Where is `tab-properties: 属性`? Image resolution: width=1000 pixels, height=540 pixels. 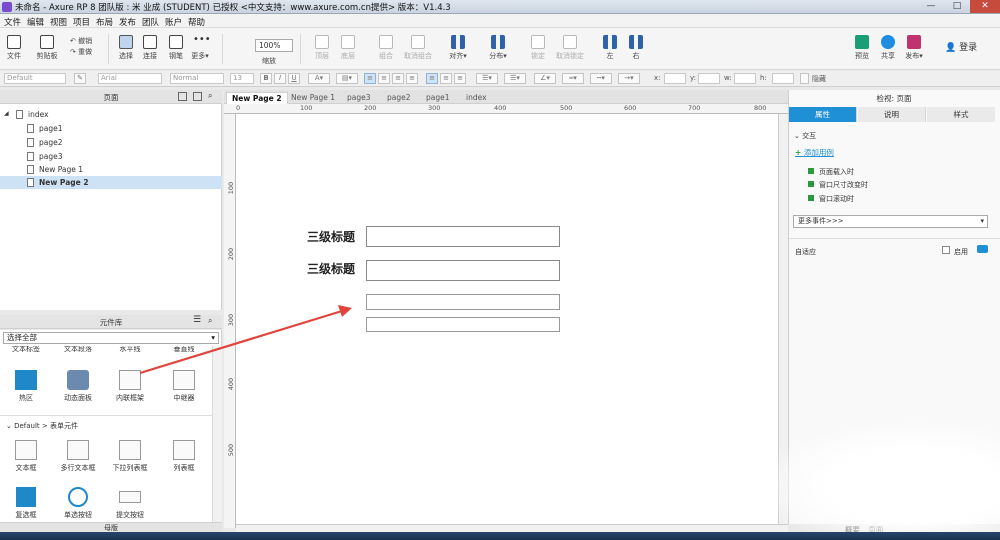
tab-properties: 属性 is located at coordinates (823, 114).